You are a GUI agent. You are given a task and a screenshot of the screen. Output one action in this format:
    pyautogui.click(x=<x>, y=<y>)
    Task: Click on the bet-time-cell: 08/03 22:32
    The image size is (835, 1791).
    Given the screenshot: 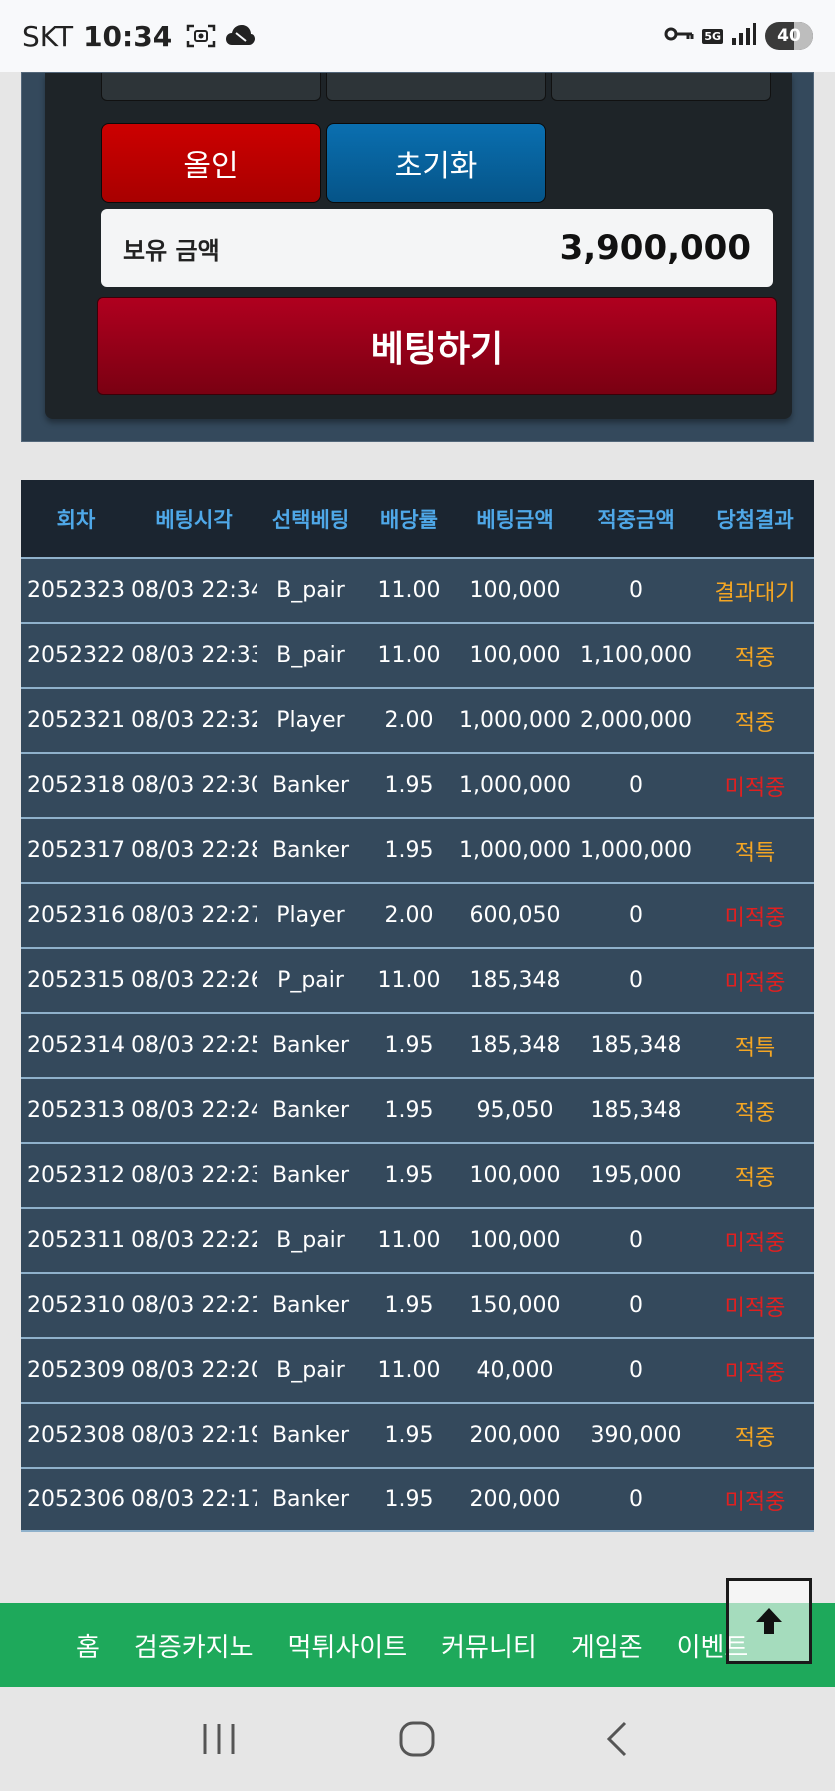 What is the action you would take?
    pyautogui.click(x=194, y=720)
    